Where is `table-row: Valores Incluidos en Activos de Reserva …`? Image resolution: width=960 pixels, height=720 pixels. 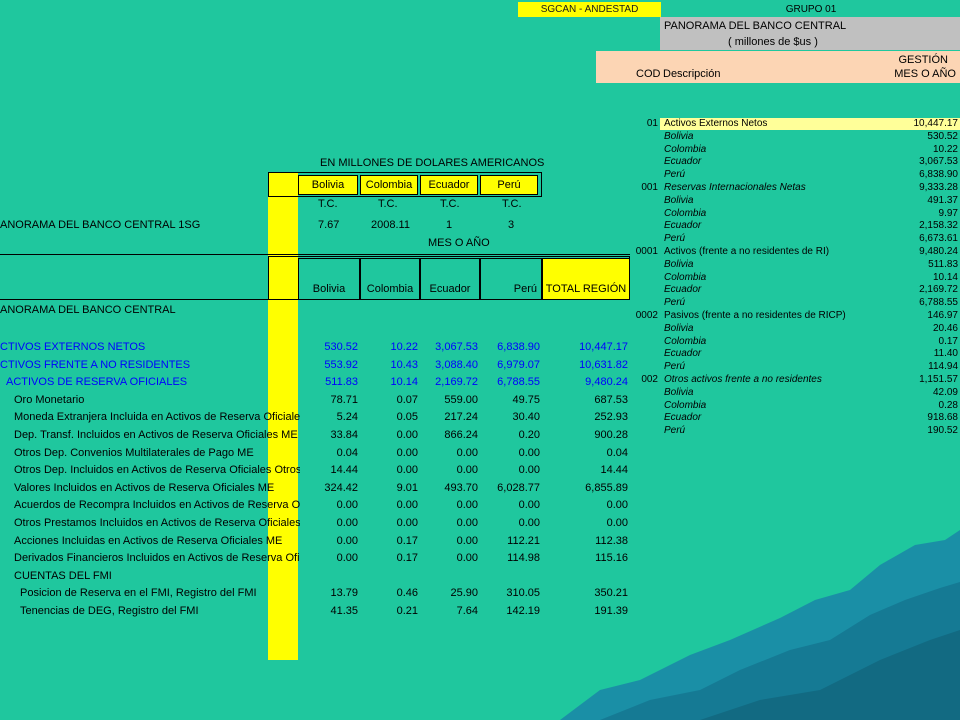 table-row: Valores Incluidos en Activos de Reserva … is located at coordinates (320, 488).